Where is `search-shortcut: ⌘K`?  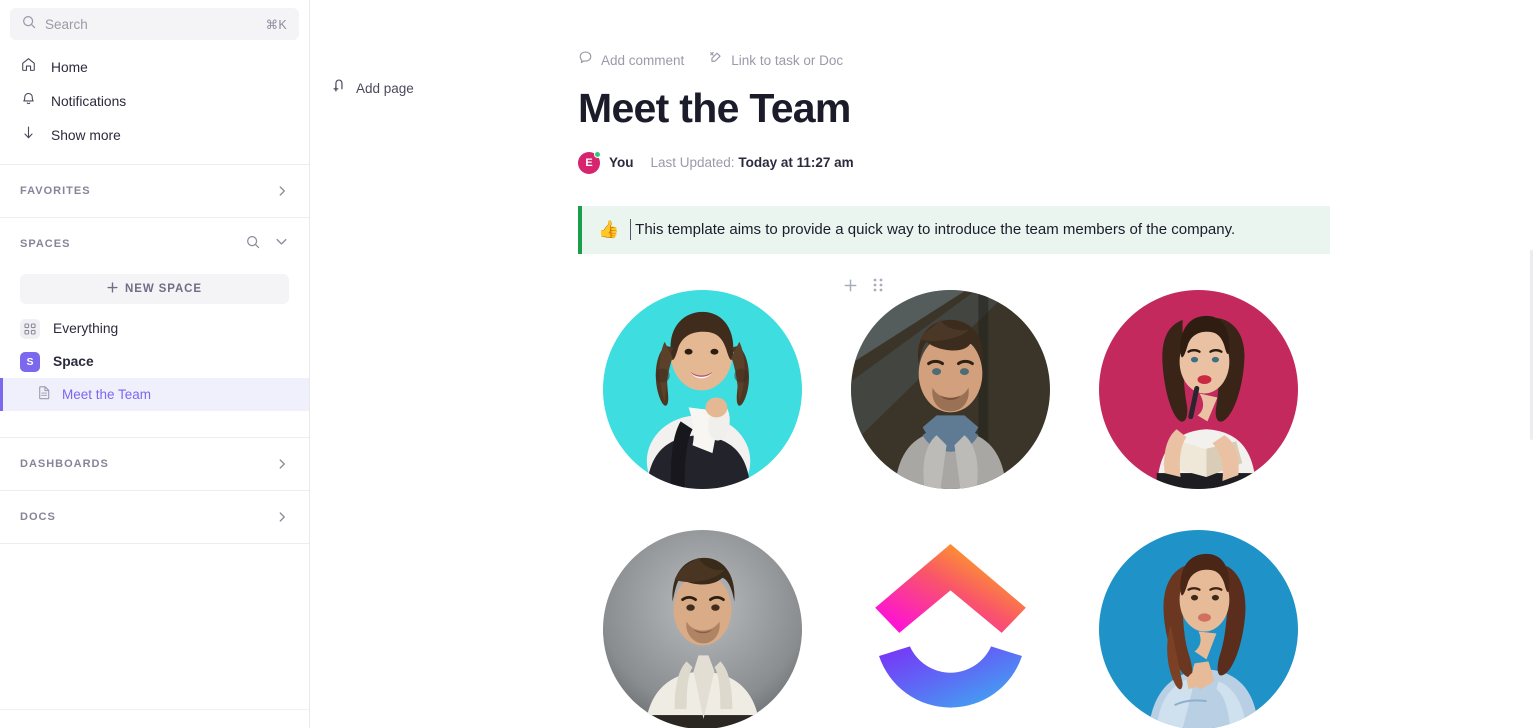
search-shortcut: ⌘K is located at coordinates (276, 24).